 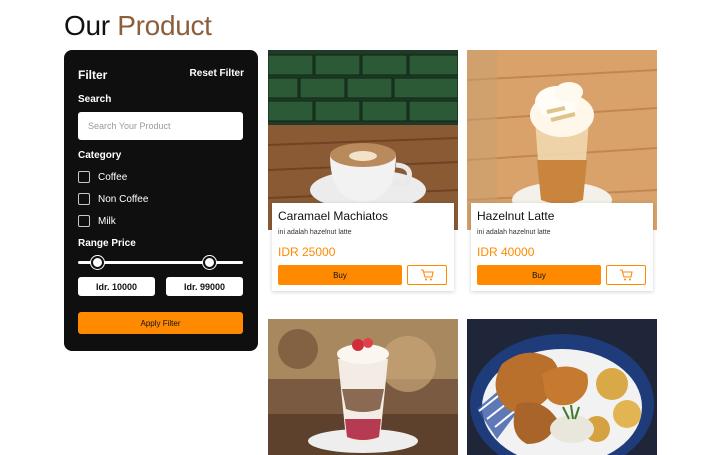 I want to click on category-option-label: Milk, so click(x=107, y=221).